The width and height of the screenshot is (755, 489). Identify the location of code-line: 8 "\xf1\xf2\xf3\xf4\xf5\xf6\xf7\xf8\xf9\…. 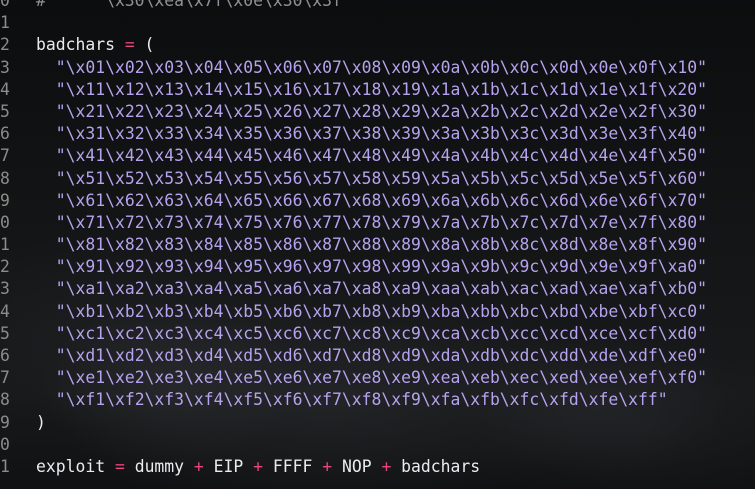
(377, 400).